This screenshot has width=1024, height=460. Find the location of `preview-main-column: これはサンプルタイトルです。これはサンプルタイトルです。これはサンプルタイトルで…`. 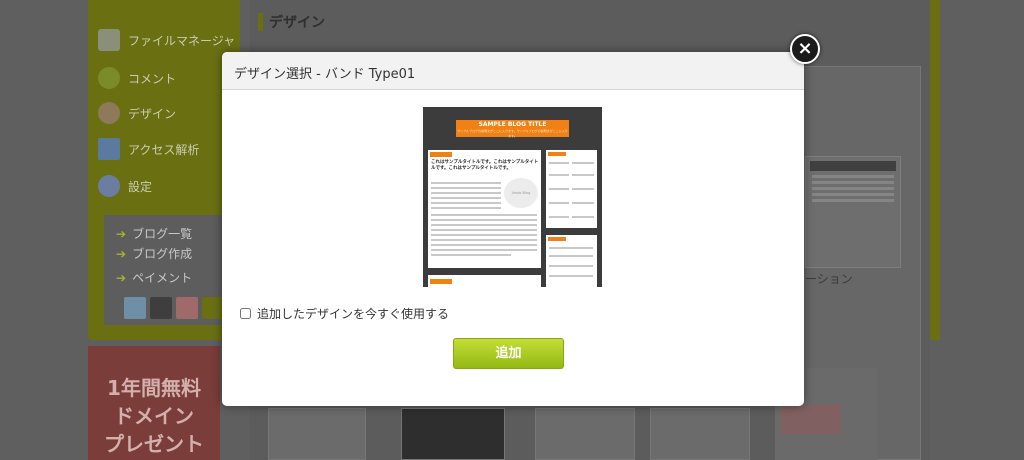

preview-main-column: これはサンプルタイトルです。これはサンプルタイトルです。これはサンプルタイトルで… is located at coordinates (484, 209).